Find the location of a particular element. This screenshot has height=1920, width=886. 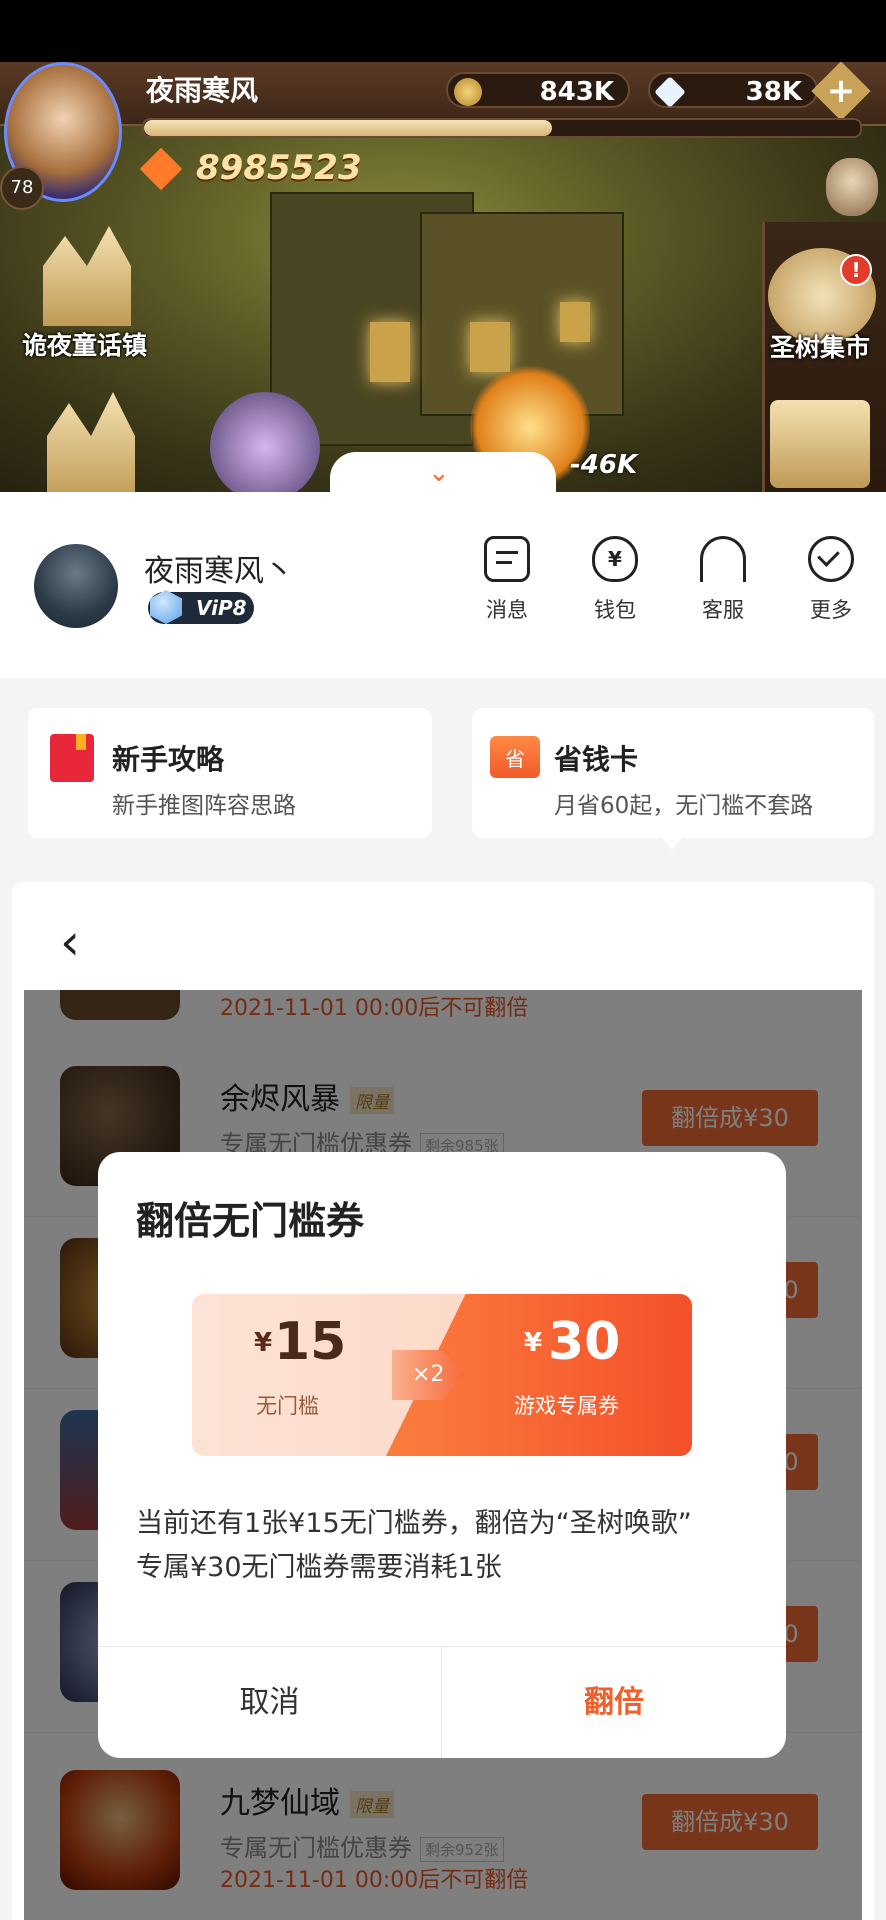

fairy-town-label: 诡夜童话镇 is located at coordinates (85, 345).